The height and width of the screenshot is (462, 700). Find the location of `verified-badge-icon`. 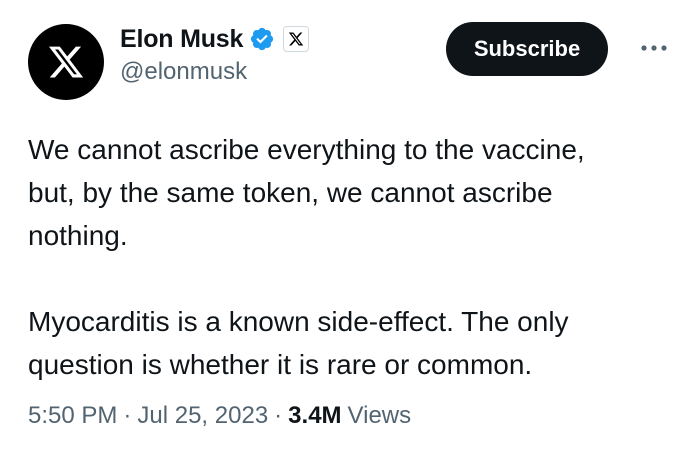

verified-badge-icon is located at coordinates (262, 39).